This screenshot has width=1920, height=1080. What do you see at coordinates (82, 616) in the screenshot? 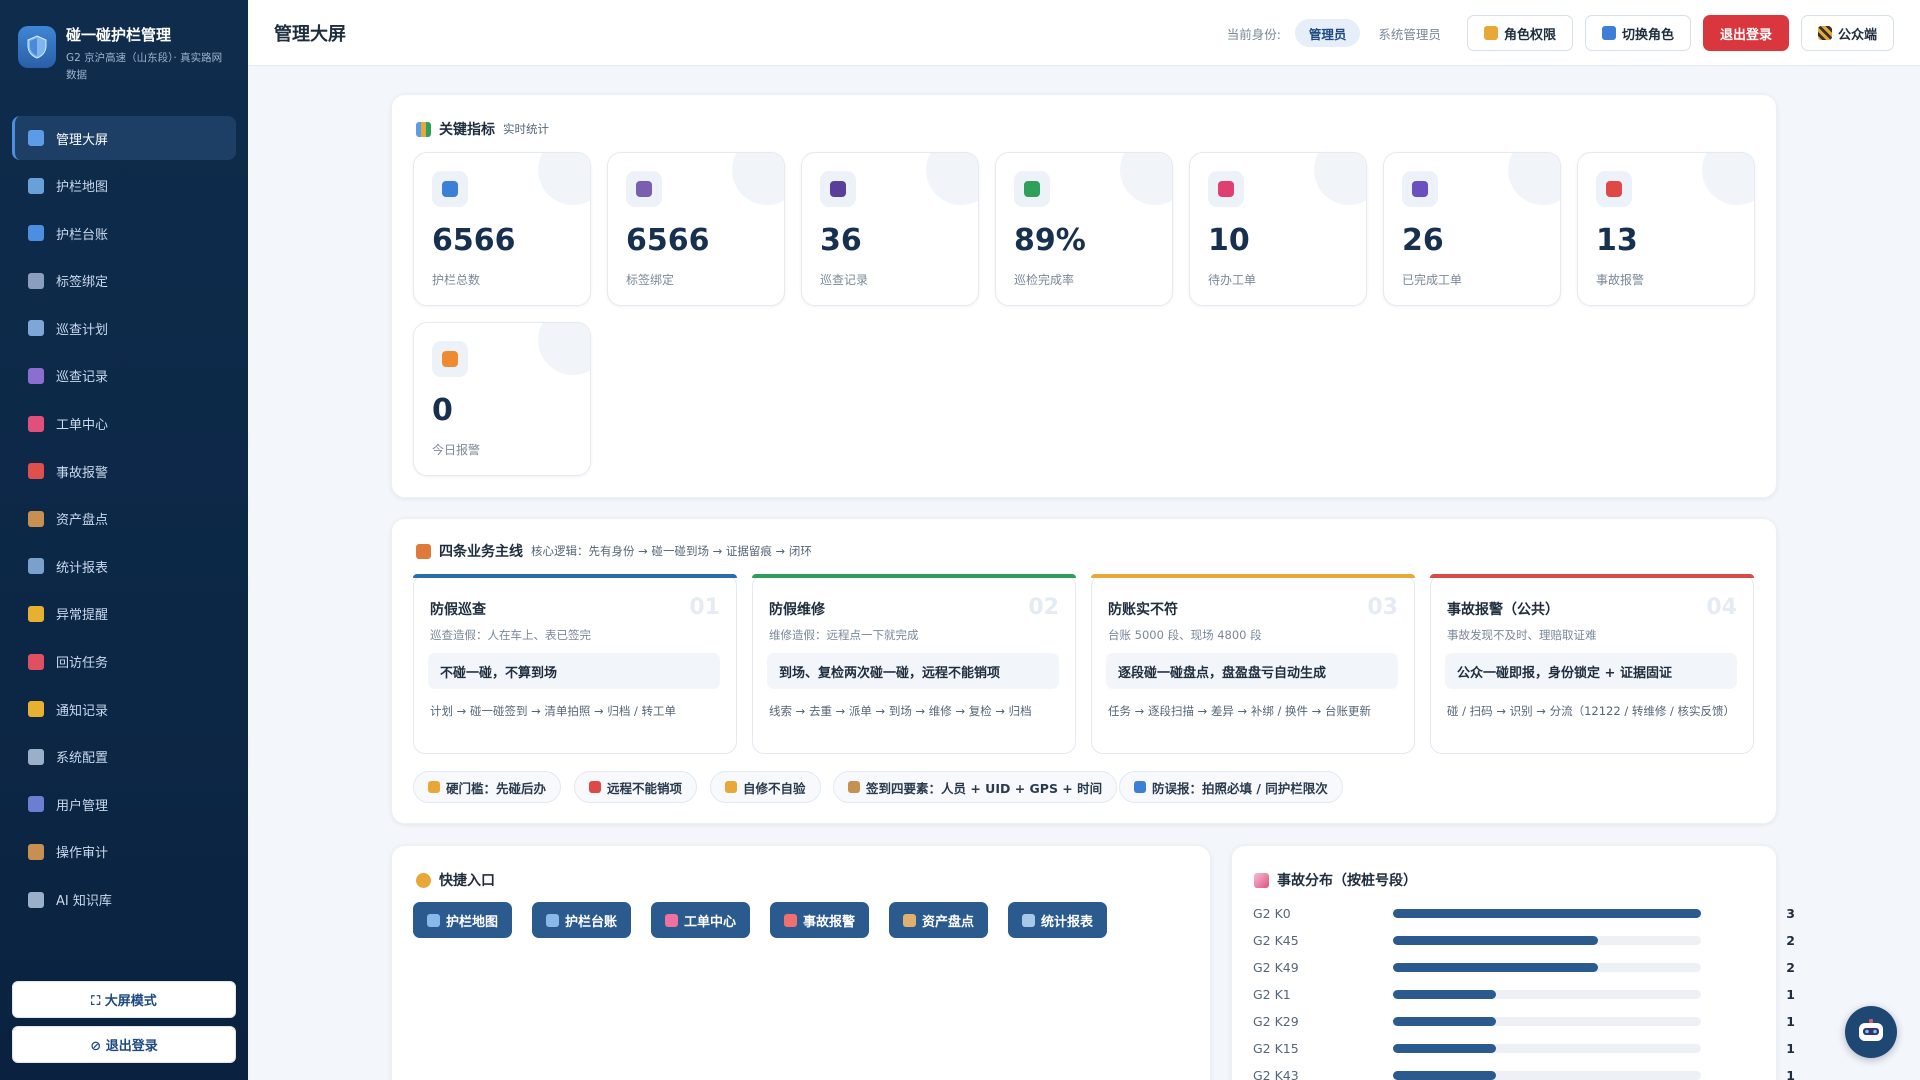
I see `sidebar-item-label: 异常提醒` at bounding box center [82, 616].